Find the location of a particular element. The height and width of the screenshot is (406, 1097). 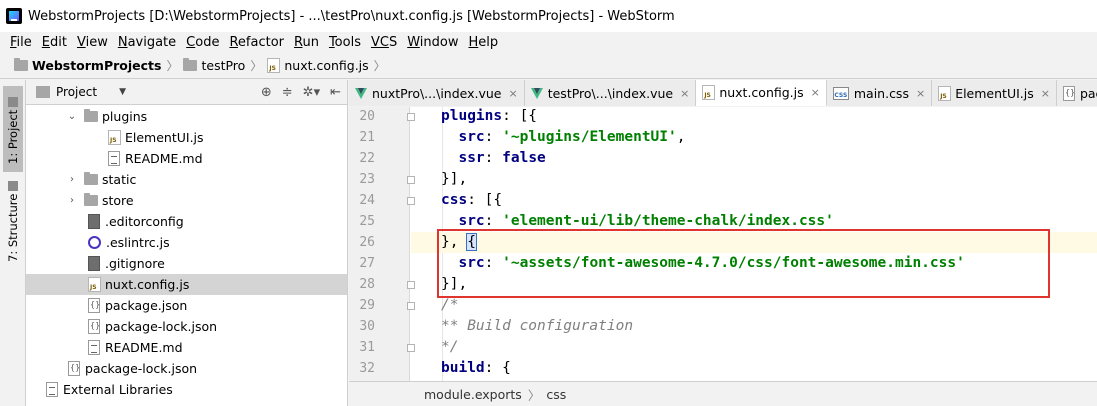

menu-item: Window is located at coordinates (432, 42).